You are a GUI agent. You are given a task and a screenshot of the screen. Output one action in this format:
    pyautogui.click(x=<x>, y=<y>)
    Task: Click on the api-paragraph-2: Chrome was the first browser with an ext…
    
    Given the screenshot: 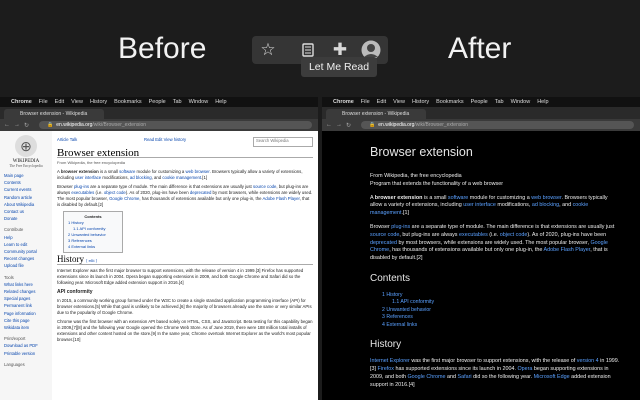 What is the action you would take?
    pyautogui.click(x=185, y=330)
    